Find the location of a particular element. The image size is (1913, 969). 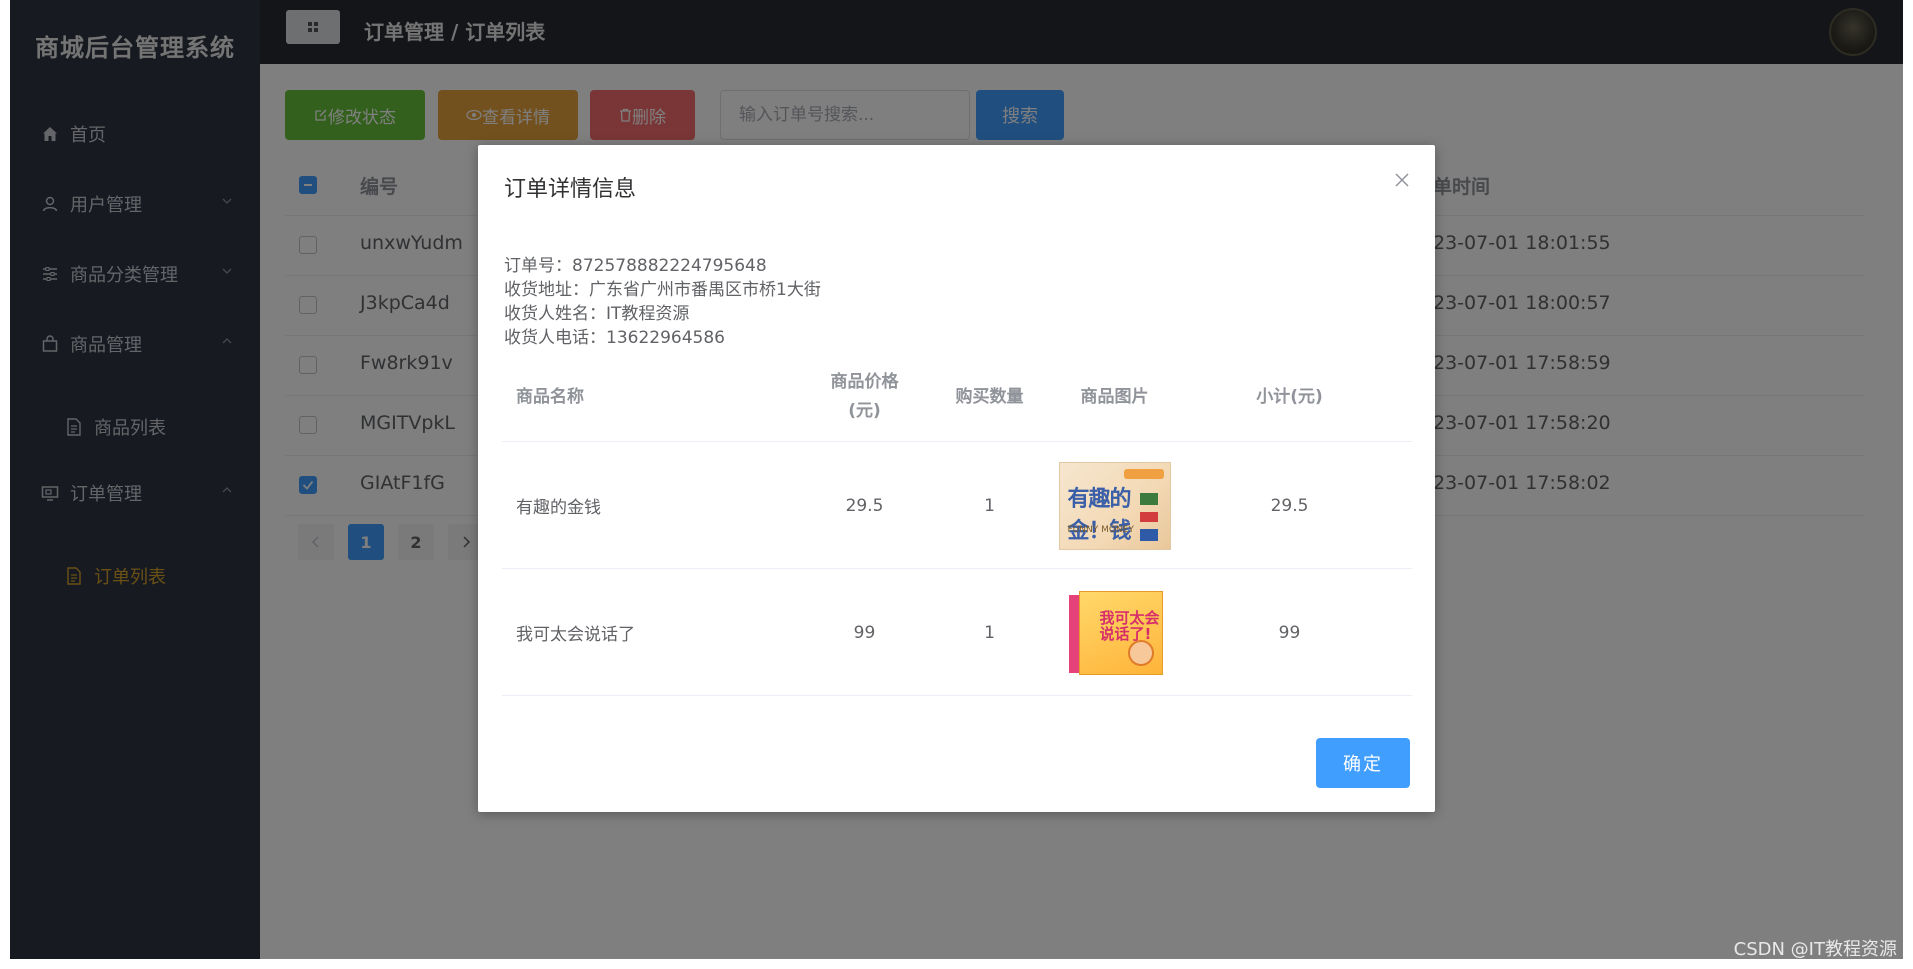

receiver-name: 收货人姓名：IT教程资源 is located at coordinates (597, 314).